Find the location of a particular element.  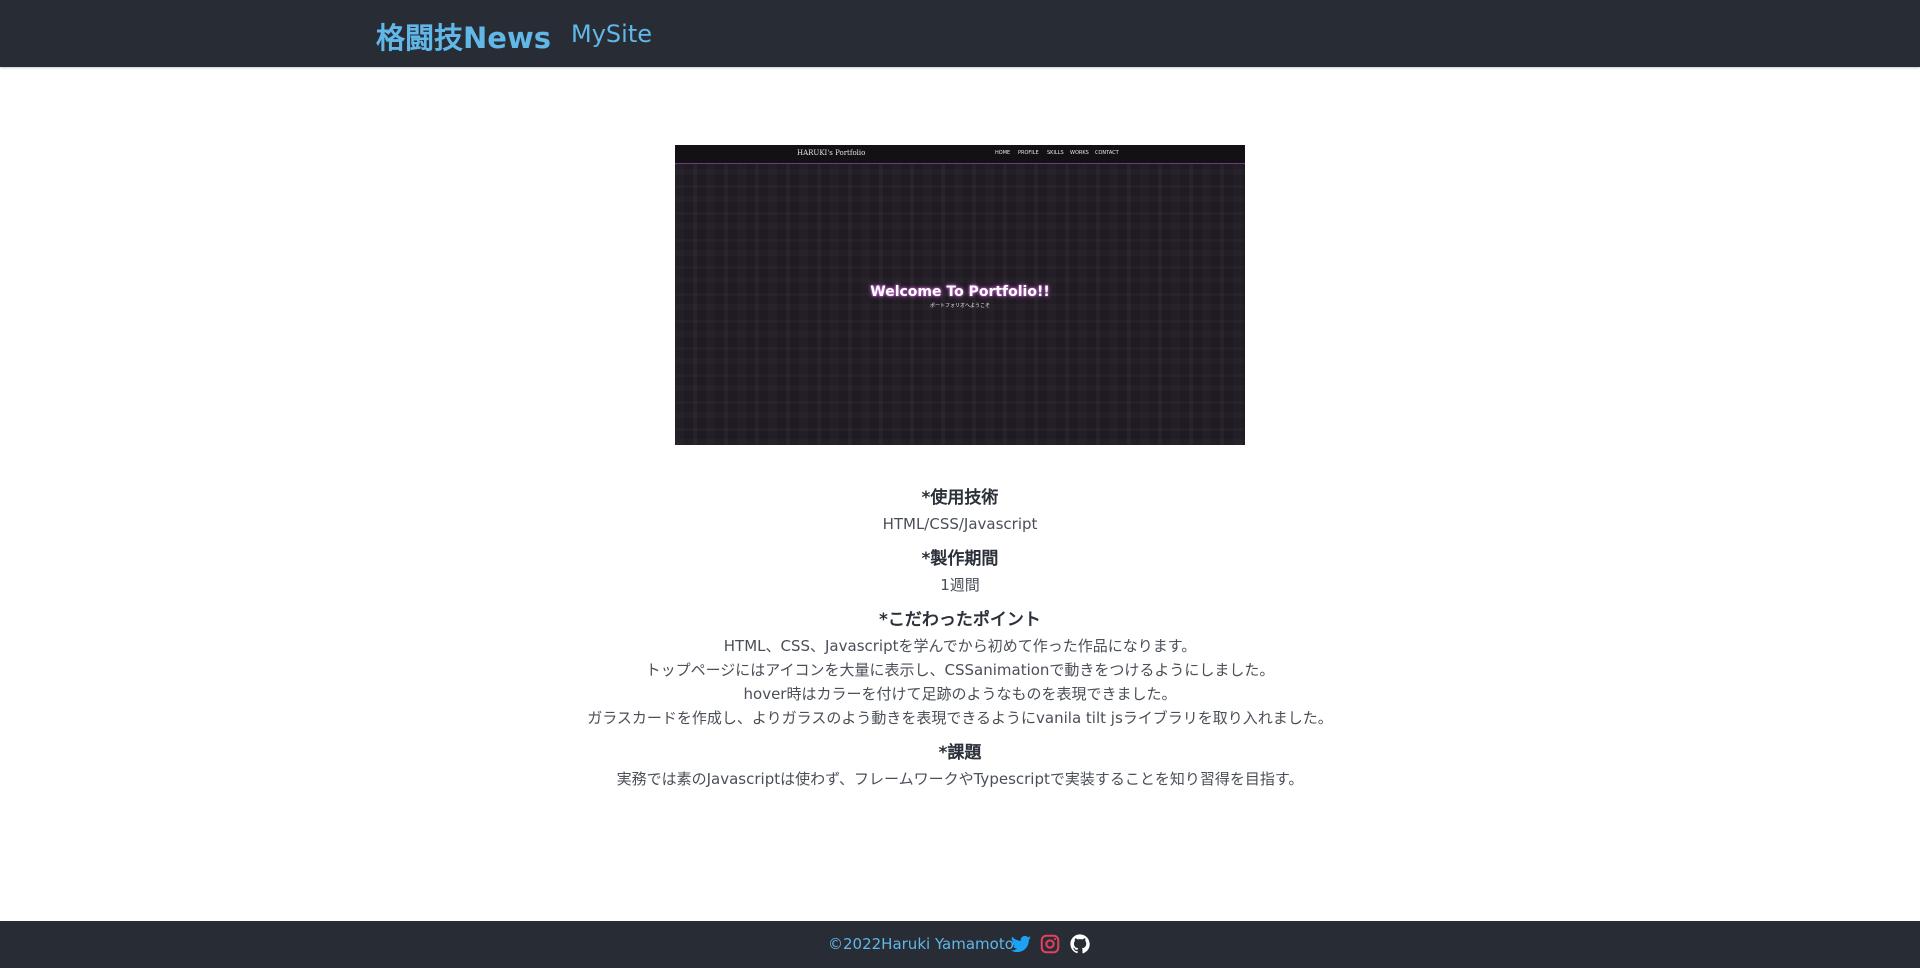

screenshot-welcome-title: Welcome To Portfolio!! is located at coordinates (960, 292).